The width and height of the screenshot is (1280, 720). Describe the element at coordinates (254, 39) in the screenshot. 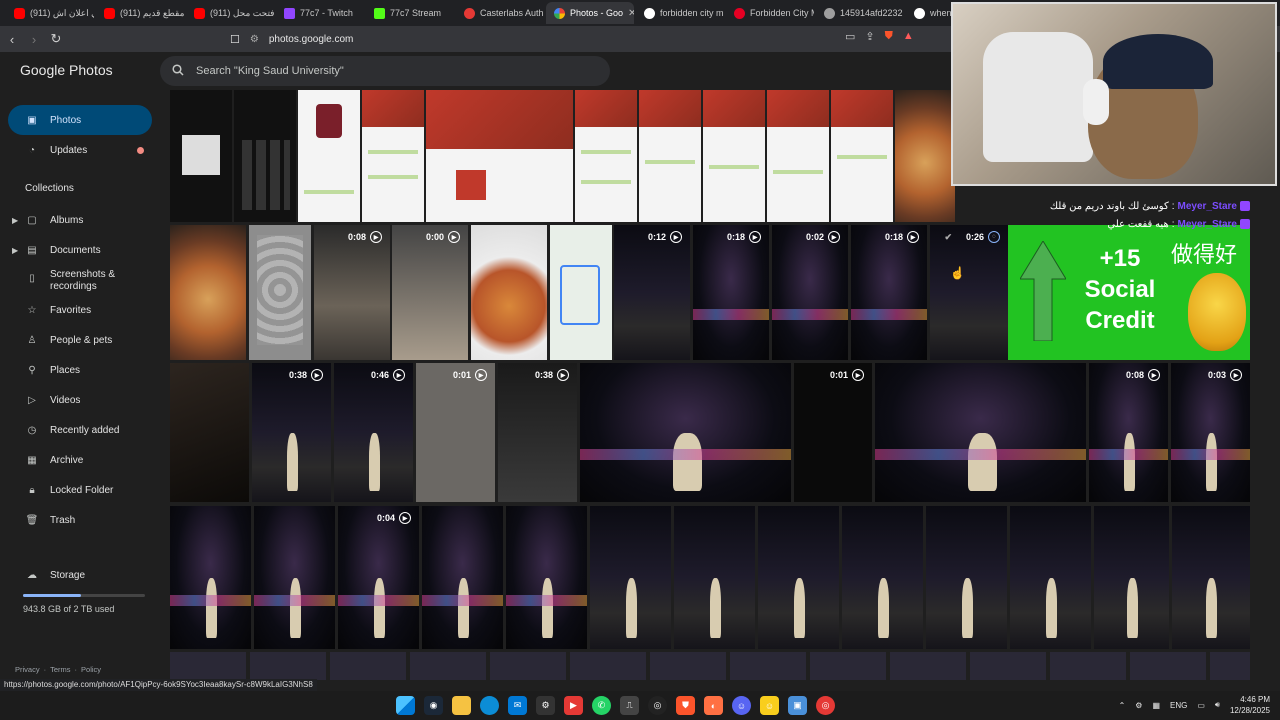

I see `site-info-icon: ⚙` at that location.